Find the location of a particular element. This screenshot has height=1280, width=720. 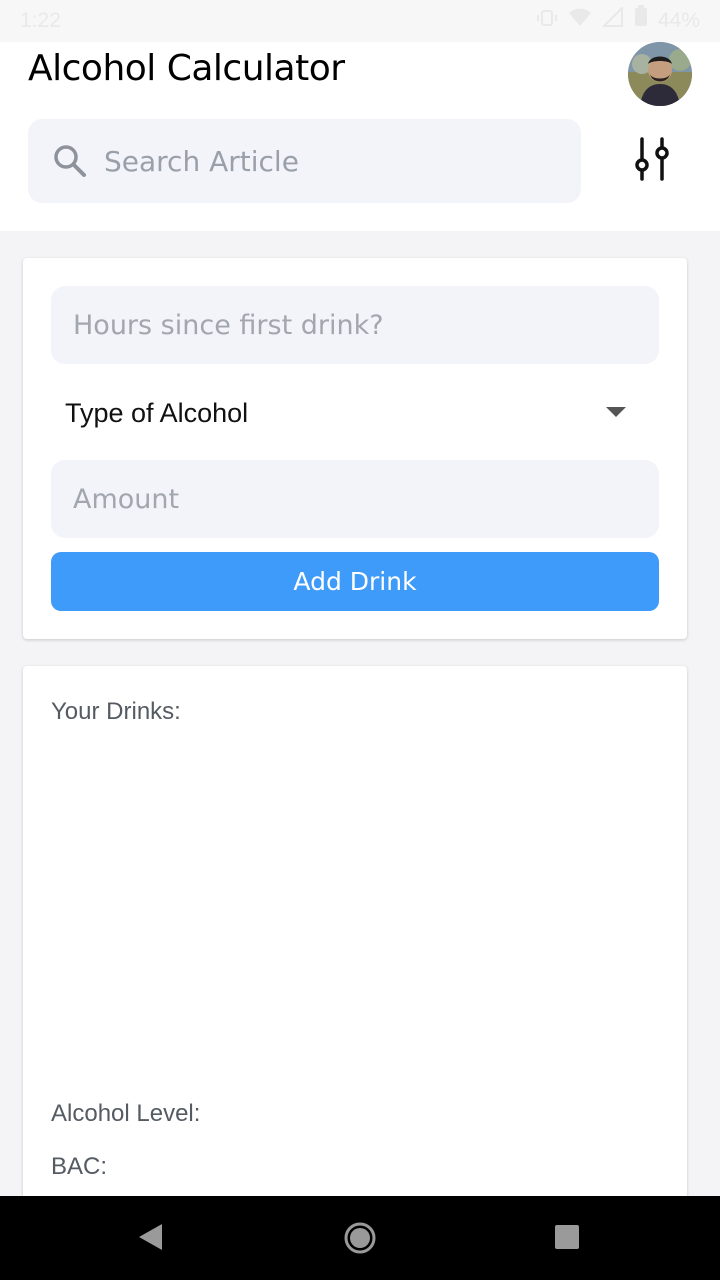

status-icons: 44% is located at coordinates (618, 21).